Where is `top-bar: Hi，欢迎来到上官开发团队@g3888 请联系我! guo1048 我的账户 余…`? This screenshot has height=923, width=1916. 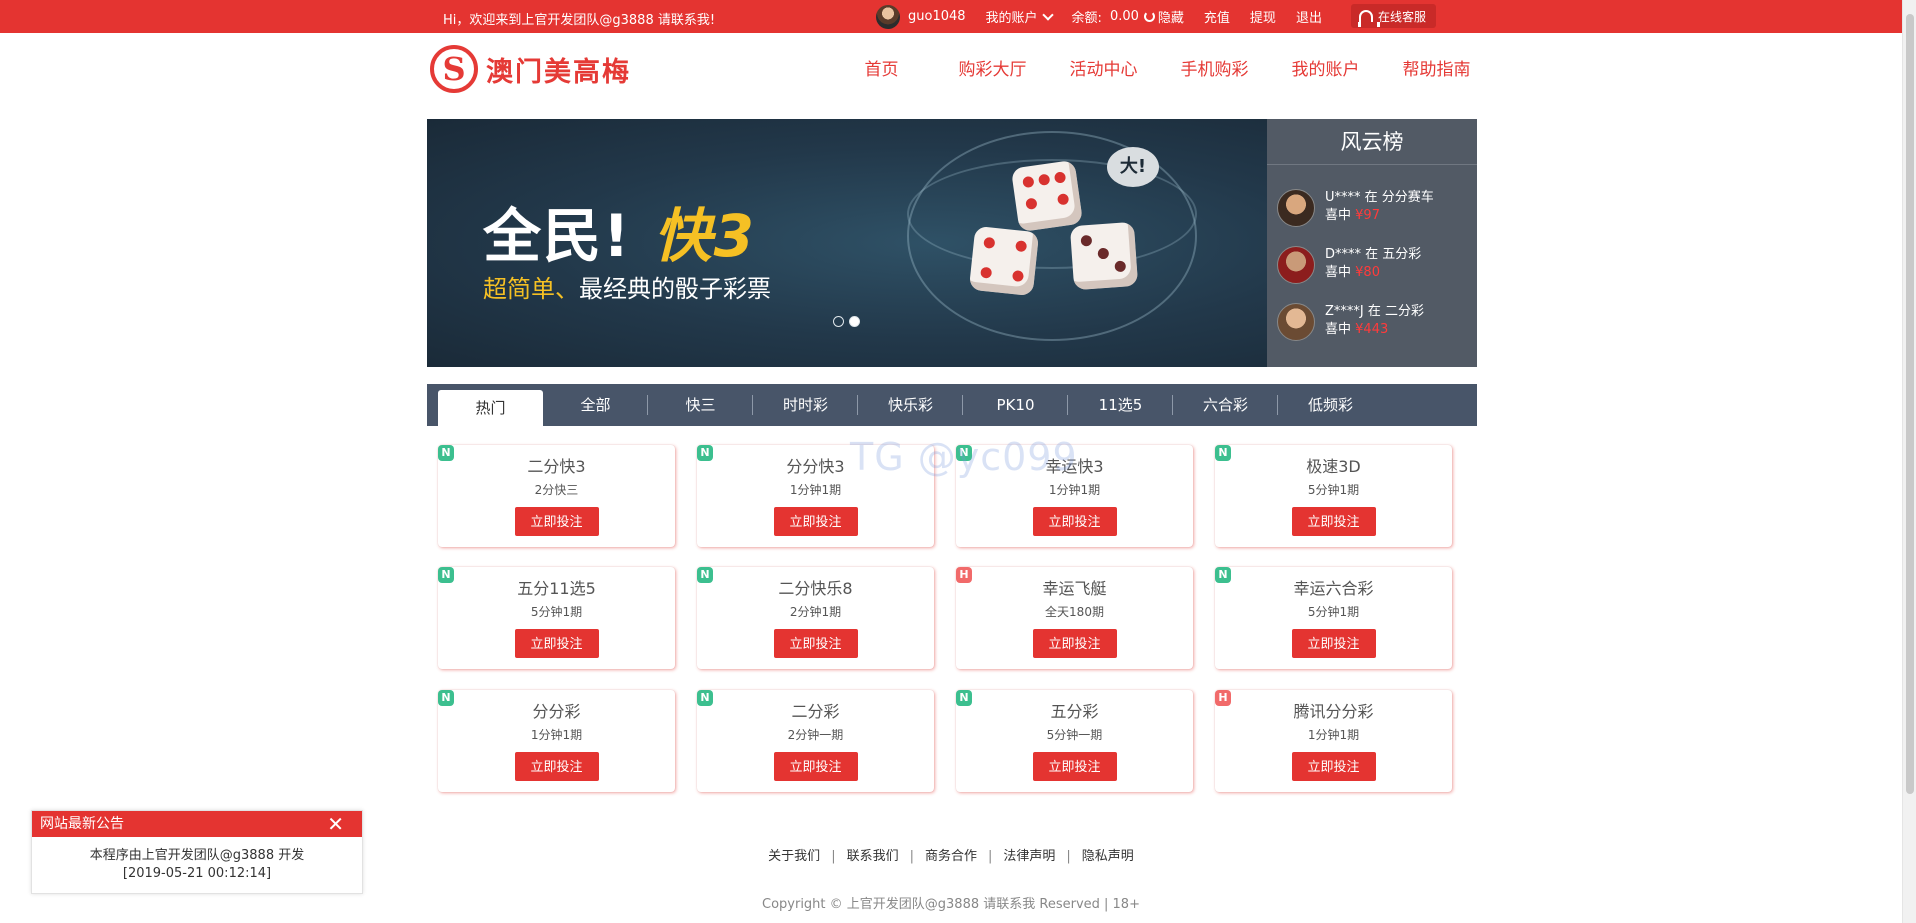 top-bar: Hi，欢迎来到上官开发团队@g3888 请联系我! guo1048 我的账户 余… is located at coordinates (951, 16).